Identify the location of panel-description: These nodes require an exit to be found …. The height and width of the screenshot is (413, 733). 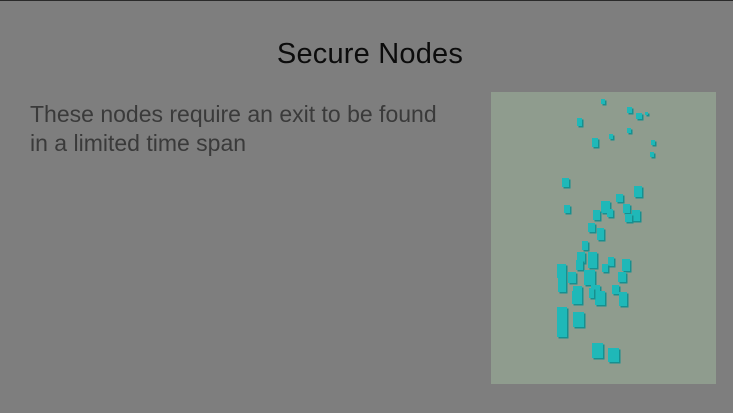
(233, 128).